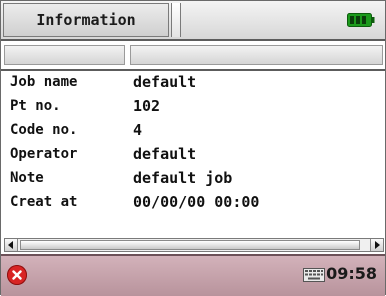 This screenshot has height=296, width=386. I want to click on status-bar: 09:58, so click(193, 275).